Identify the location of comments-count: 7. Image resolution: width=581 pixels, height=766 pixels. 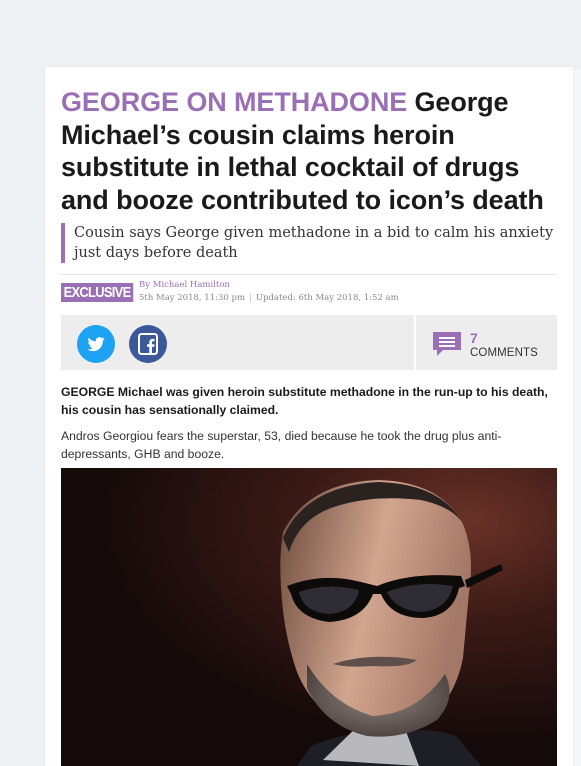
(474, 338).